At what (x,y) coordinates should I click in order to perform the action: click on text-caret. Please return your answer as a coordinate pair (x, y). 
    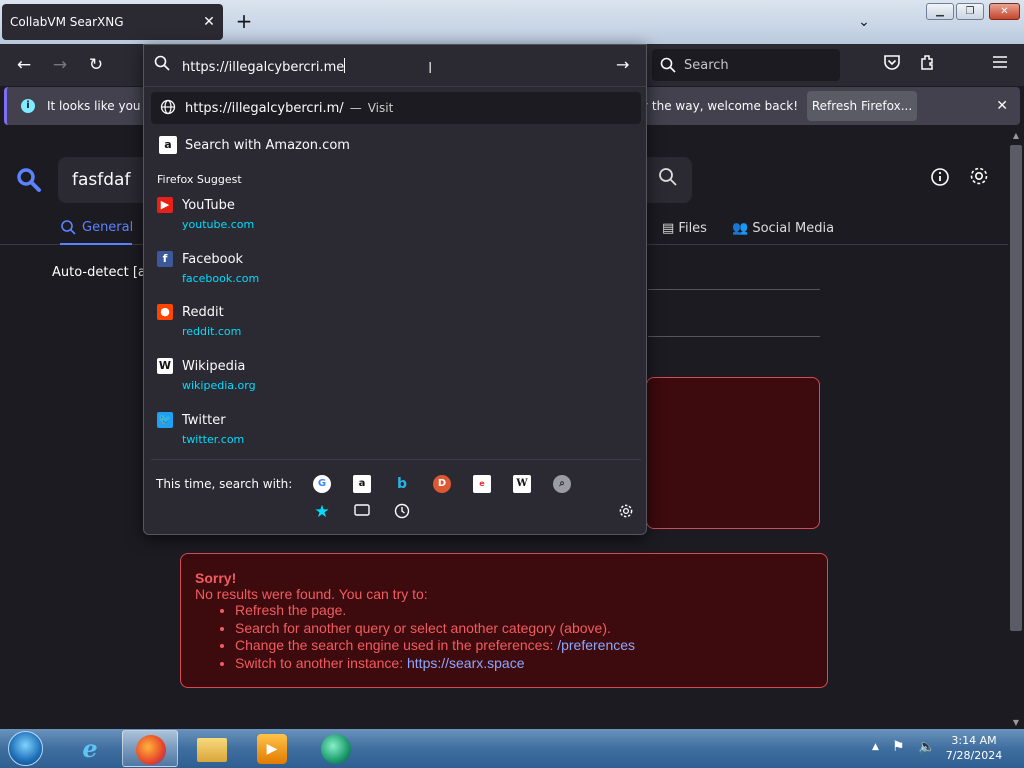
    Looking at the image, I should click on (345, 65).